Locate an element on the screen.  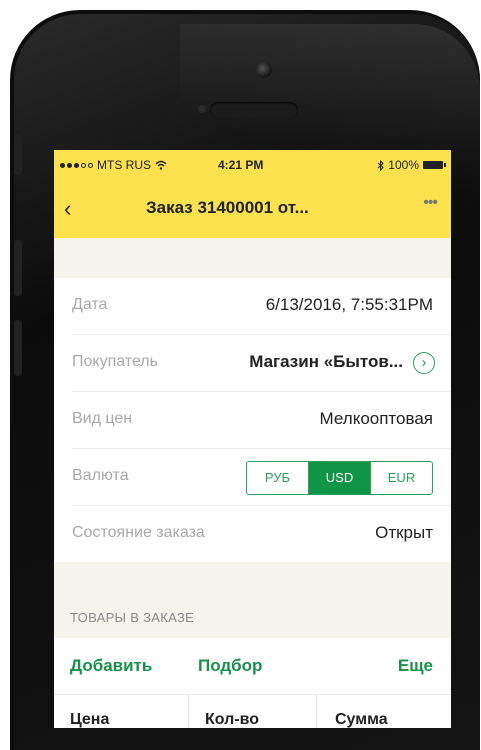
wifi-icon is located at coordinates (161, 165).